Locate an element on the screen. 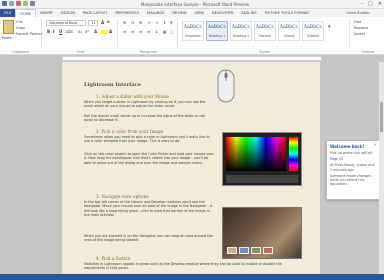  tab-mailings: MAILINGS is located at coordinates (155, 13).